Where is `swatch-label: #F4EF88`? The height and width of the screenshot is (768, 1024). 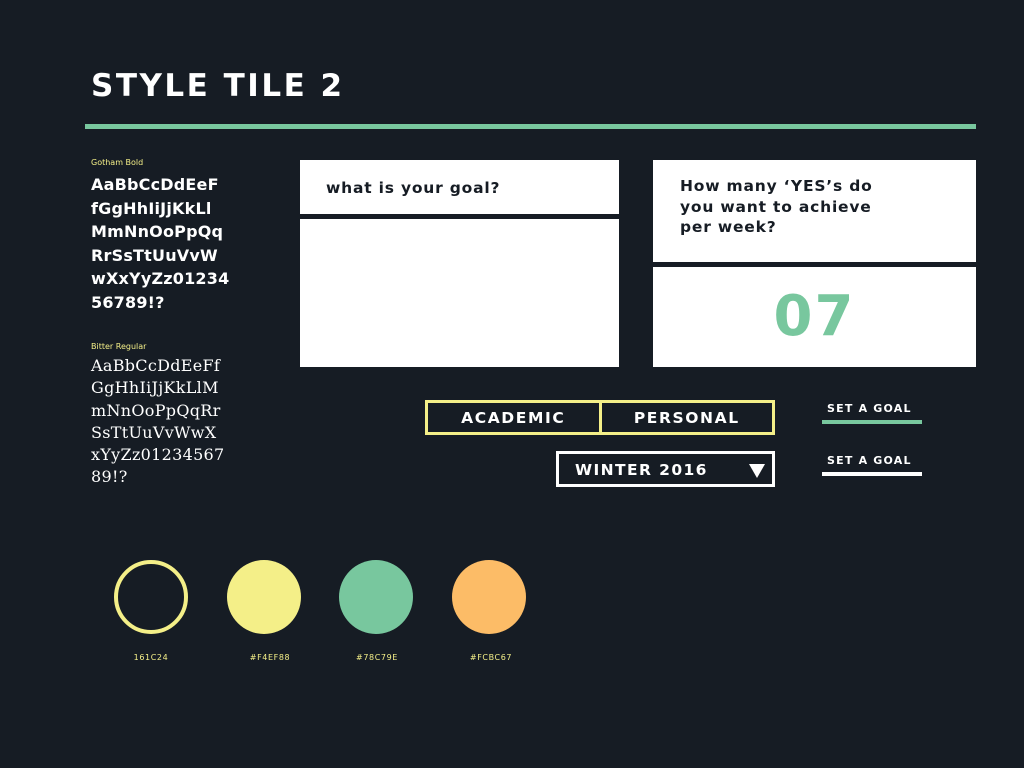 swatch-label: #F4EF88 is located at coordinates (270, 657).